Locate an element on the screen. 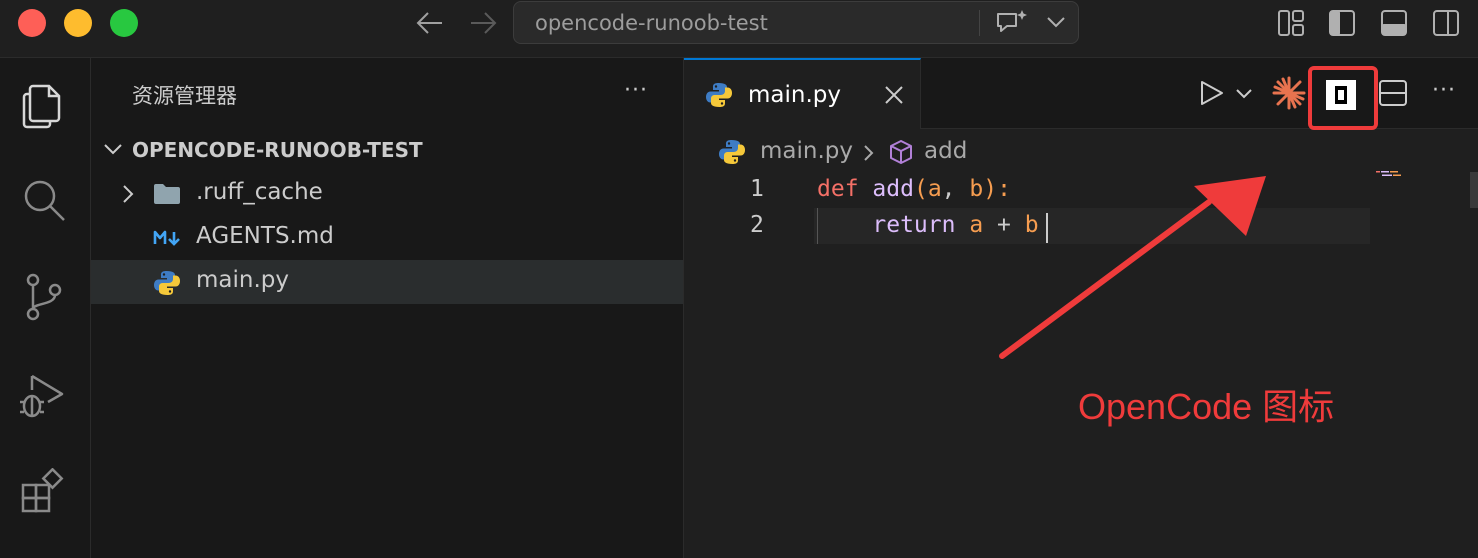 The width and height of the screenshot is (1478, 558). arrow-right-icon is located at coordinates (483, 23).